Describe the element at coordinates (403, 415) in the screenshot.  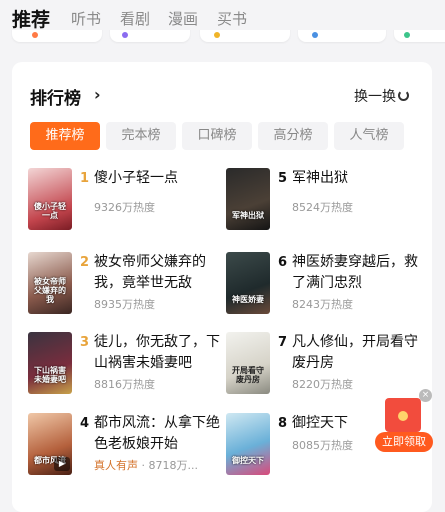
I see `red-envelope-icon` at that location.